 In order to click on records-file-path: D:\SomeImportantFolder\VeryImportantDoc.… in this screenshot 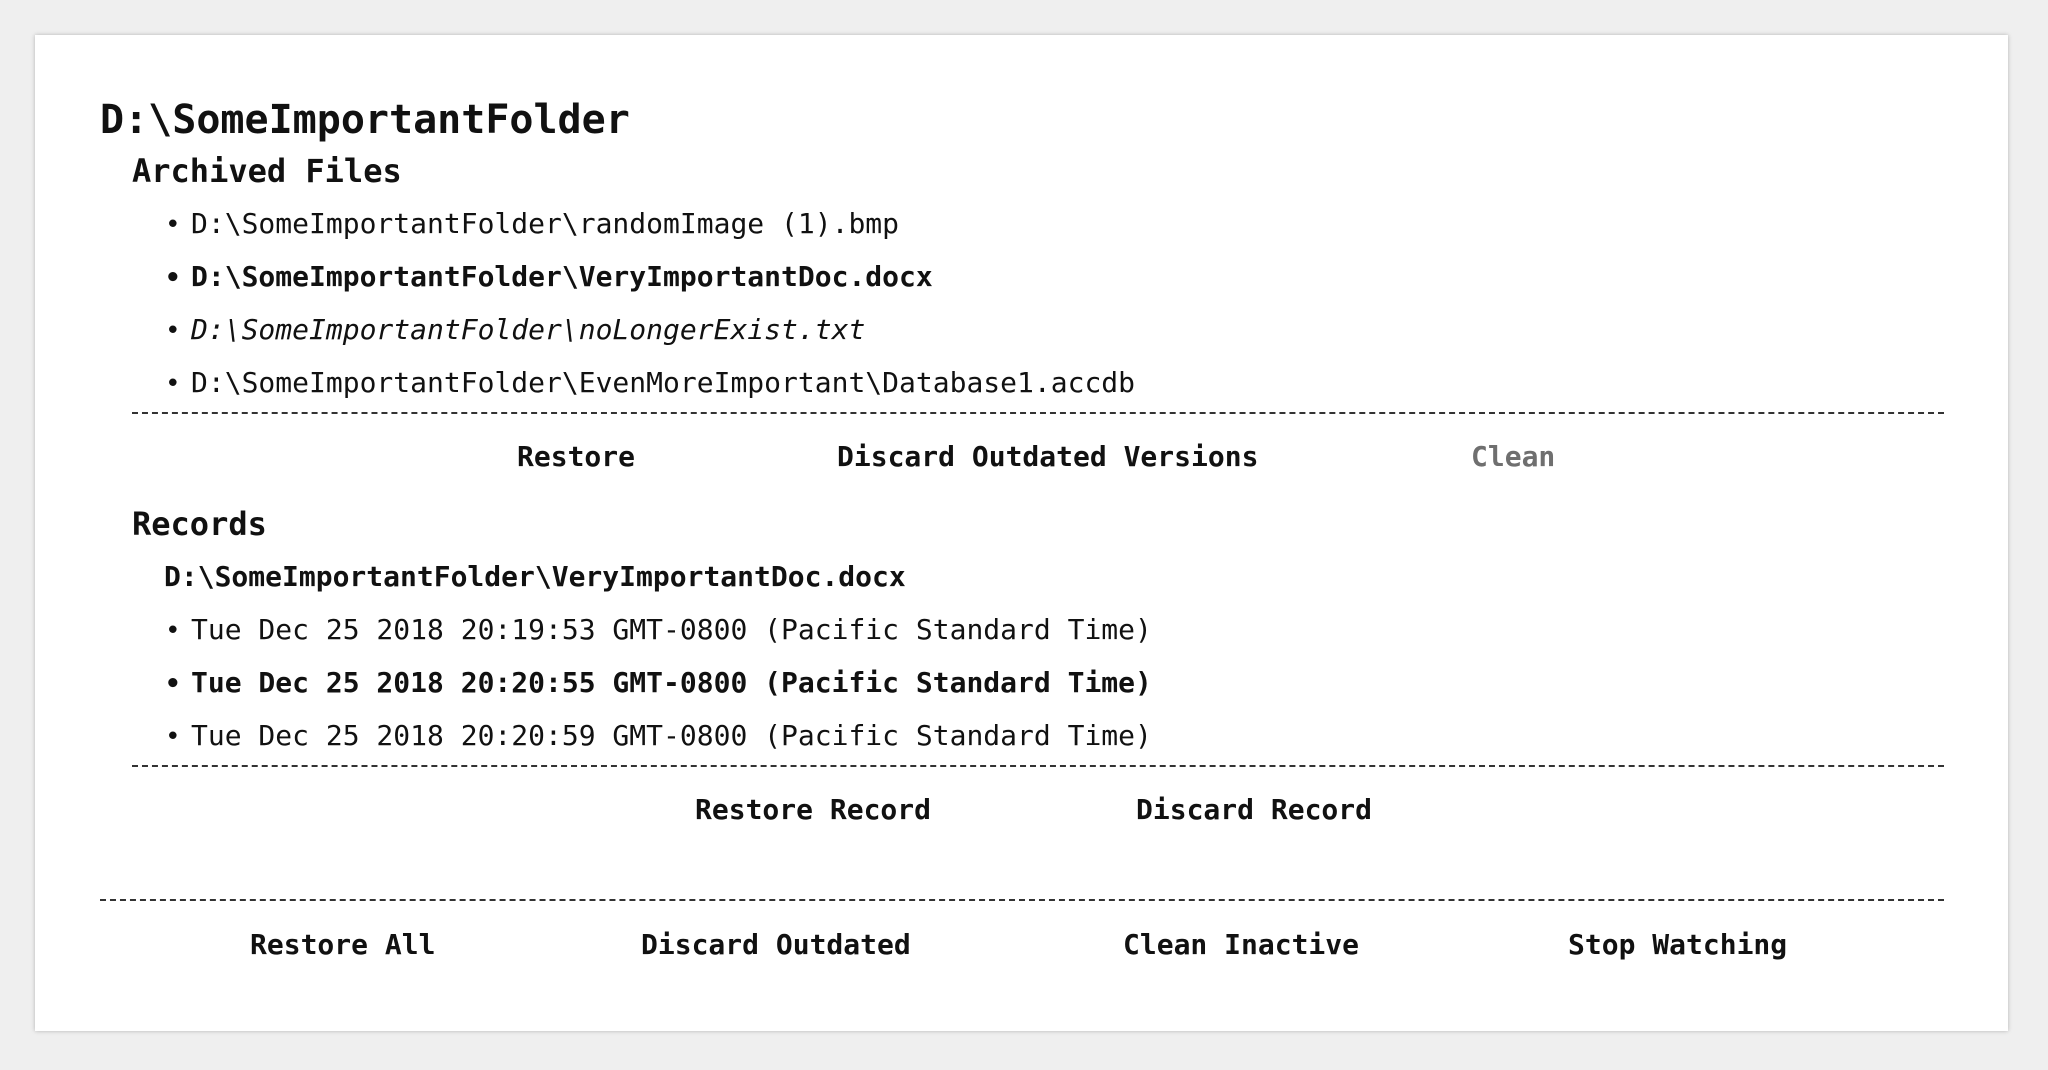, I will do `click(535, 576)`.